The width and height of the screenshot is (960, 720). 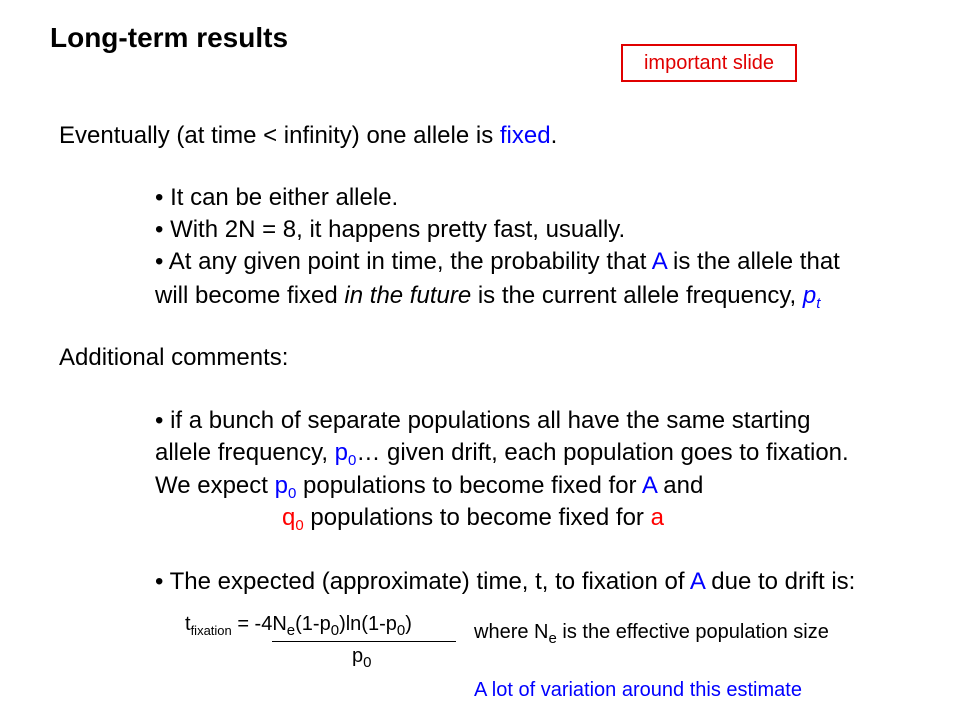 I want to click on bullet-either-allele: • It can be either allele., so click(x=277, y=197).